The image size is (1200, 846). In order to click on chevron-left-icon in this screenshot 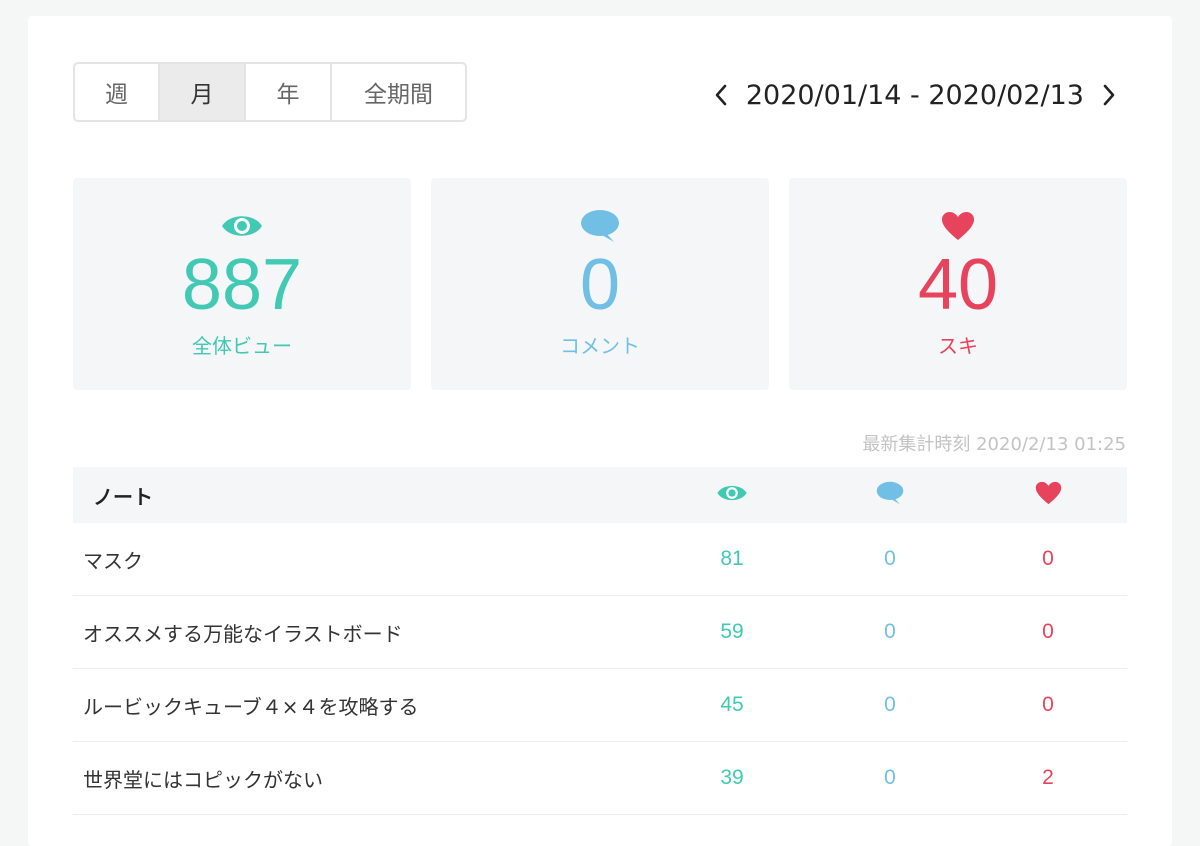, I will do `click(721, 95)`.